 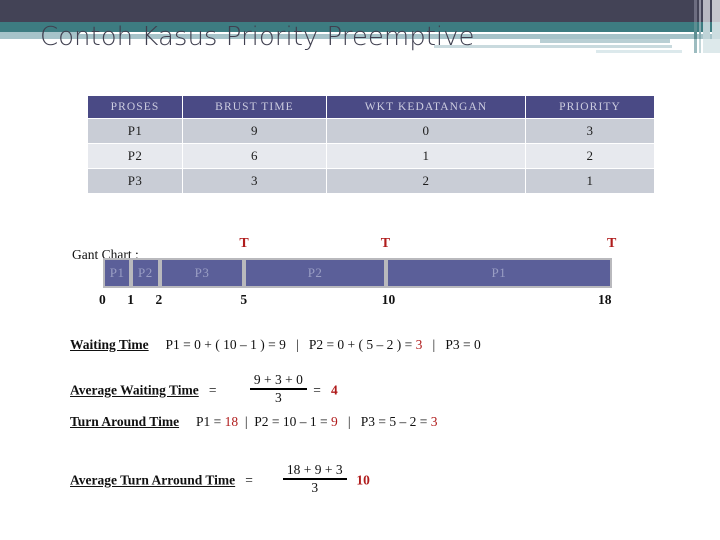 I want to click on tat-p3: P3 = 5 – 2 =, so click(x=395, y=421).